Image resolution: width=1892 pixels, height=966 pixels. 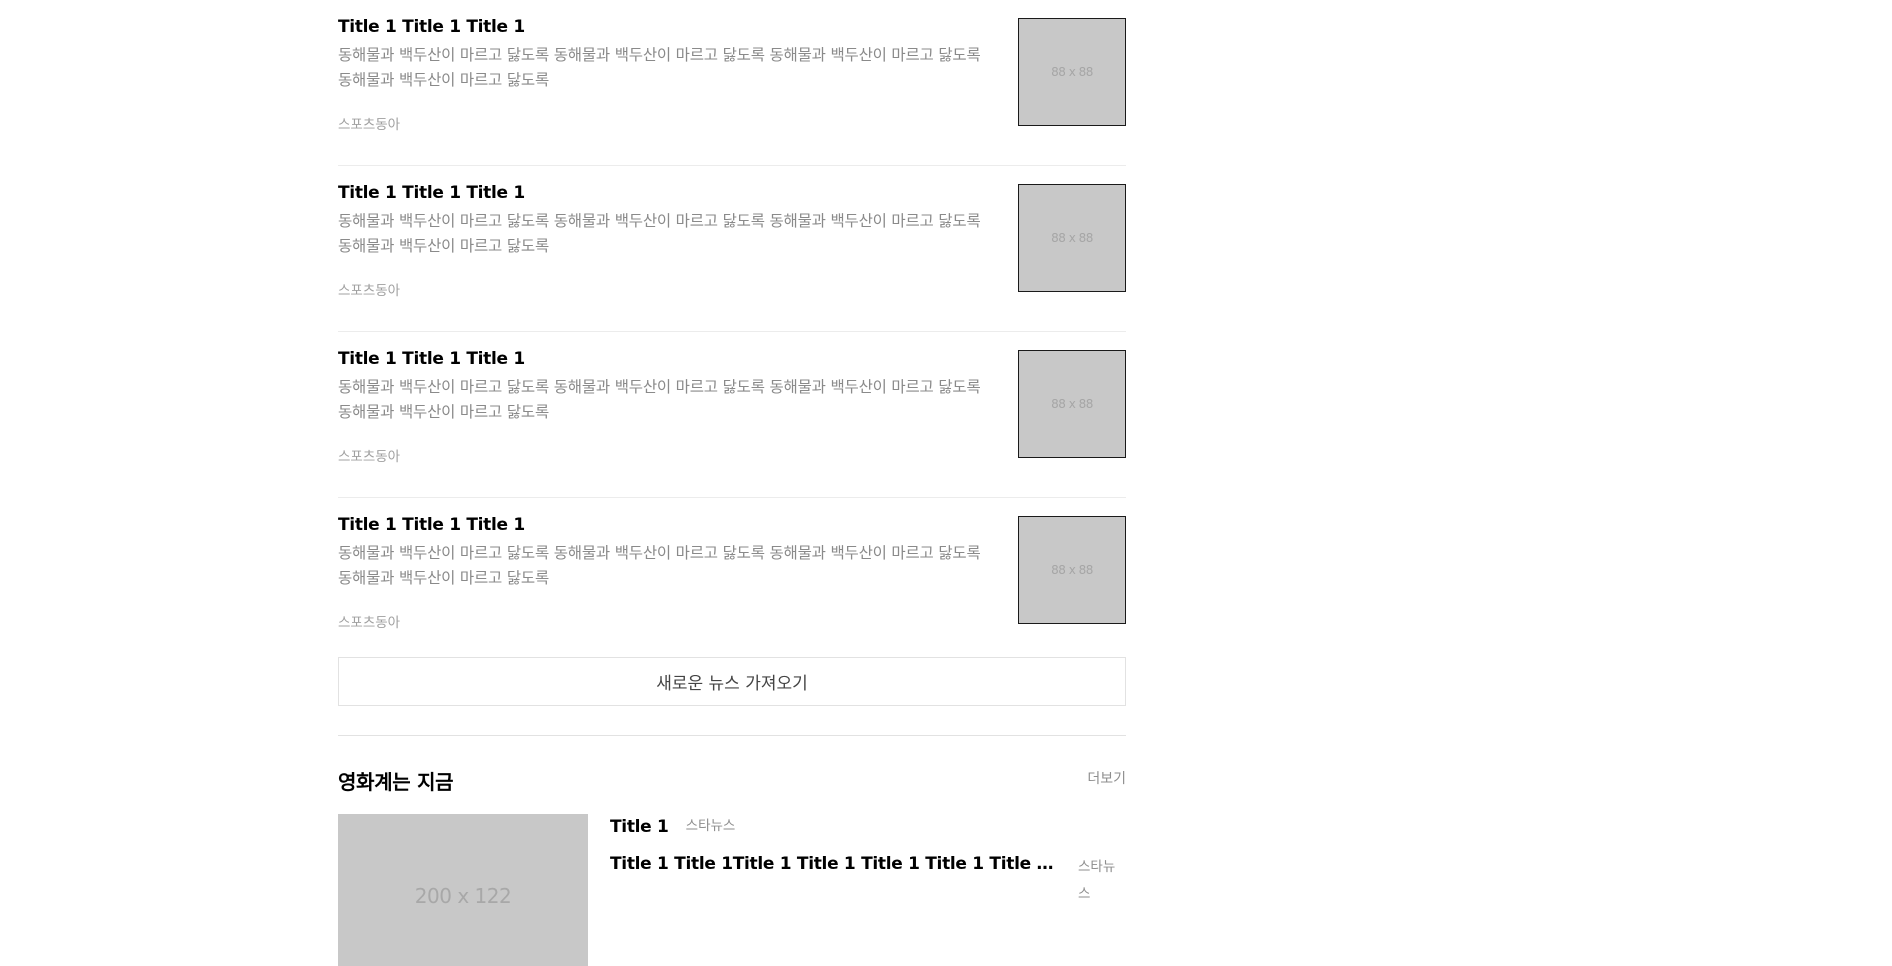 What do you see at coordinates (710, 826) in the screenshot?
I see `movie-news-source: 스타뉴스` at bounding box center [710, 826].